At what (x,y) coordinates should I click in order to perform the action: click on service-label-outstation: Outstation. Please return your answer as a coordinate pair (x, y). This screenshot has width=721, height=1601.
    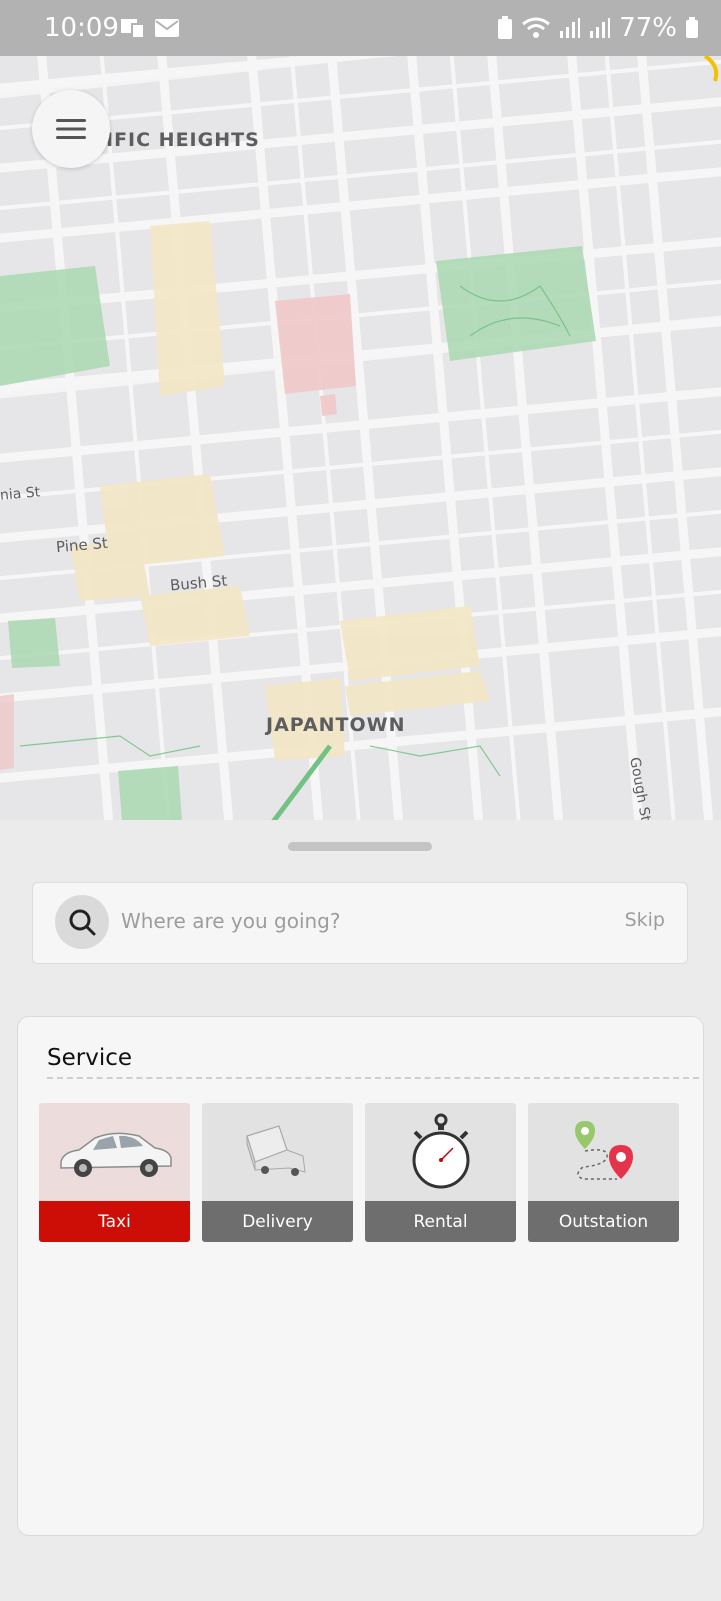
    Looking at the image, I should click on (603, 1221).